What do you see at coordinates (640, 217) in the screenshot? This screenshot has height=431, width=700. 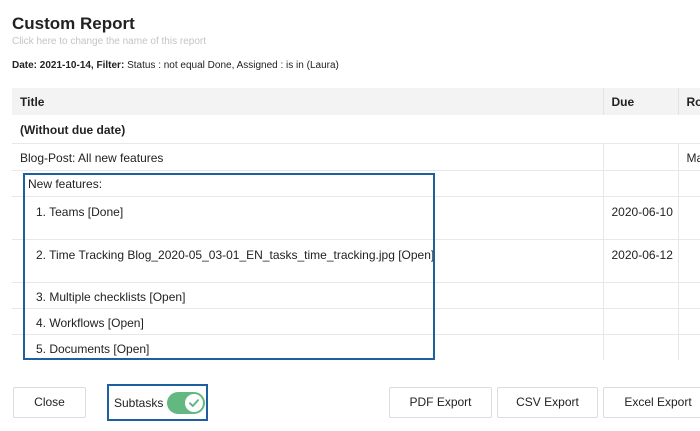 I see `subtask-due: 2020-06-10` at bounding box center [640, 217].